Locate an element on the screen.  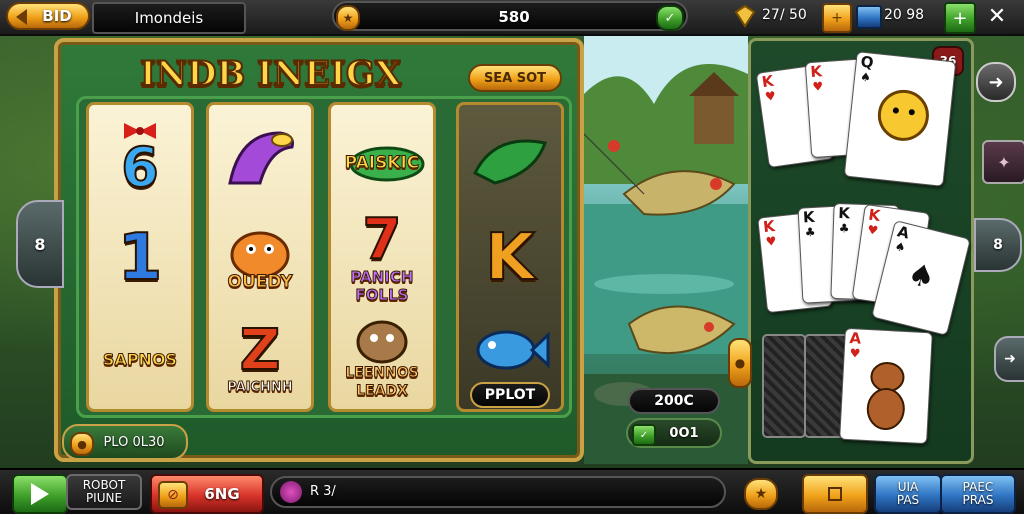
gems-value: 27/ 50 is located at coordinates (784, 15).